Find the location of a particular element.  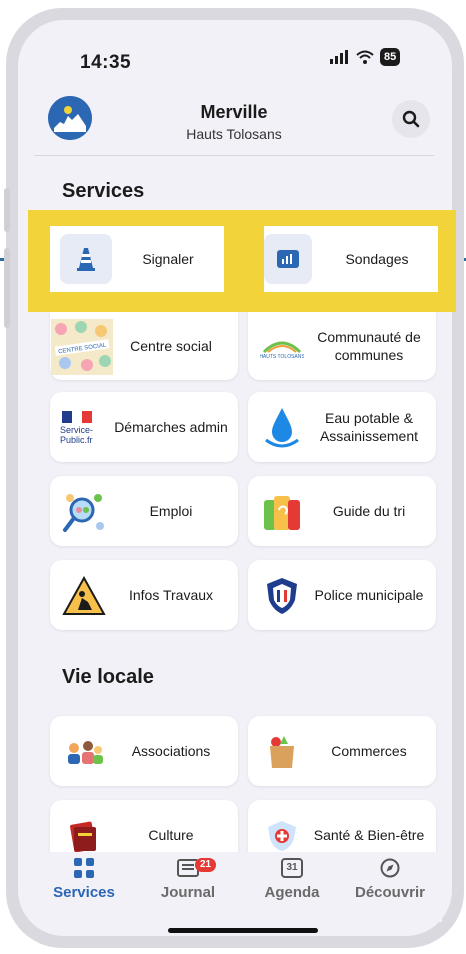

home-indicator is located at coordinates (243, 930).